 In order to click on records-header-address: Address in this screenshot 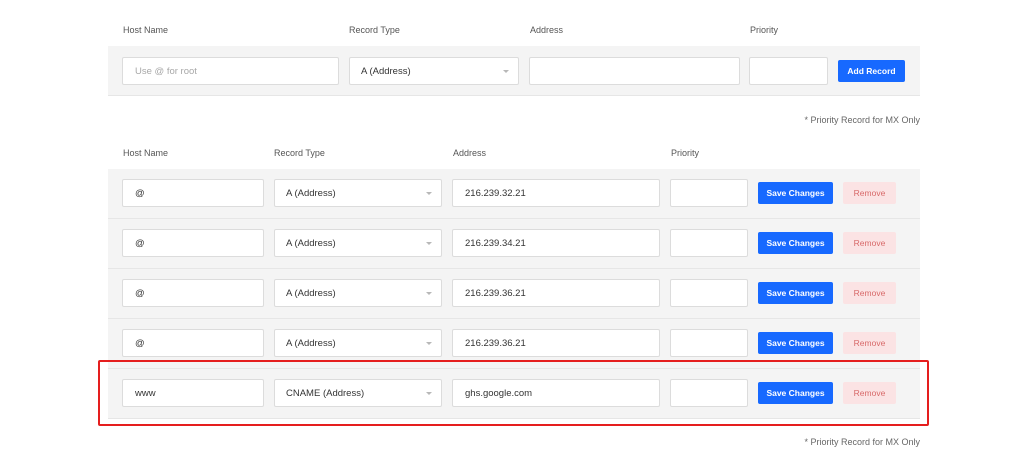, I will do `click(470, 153)`.